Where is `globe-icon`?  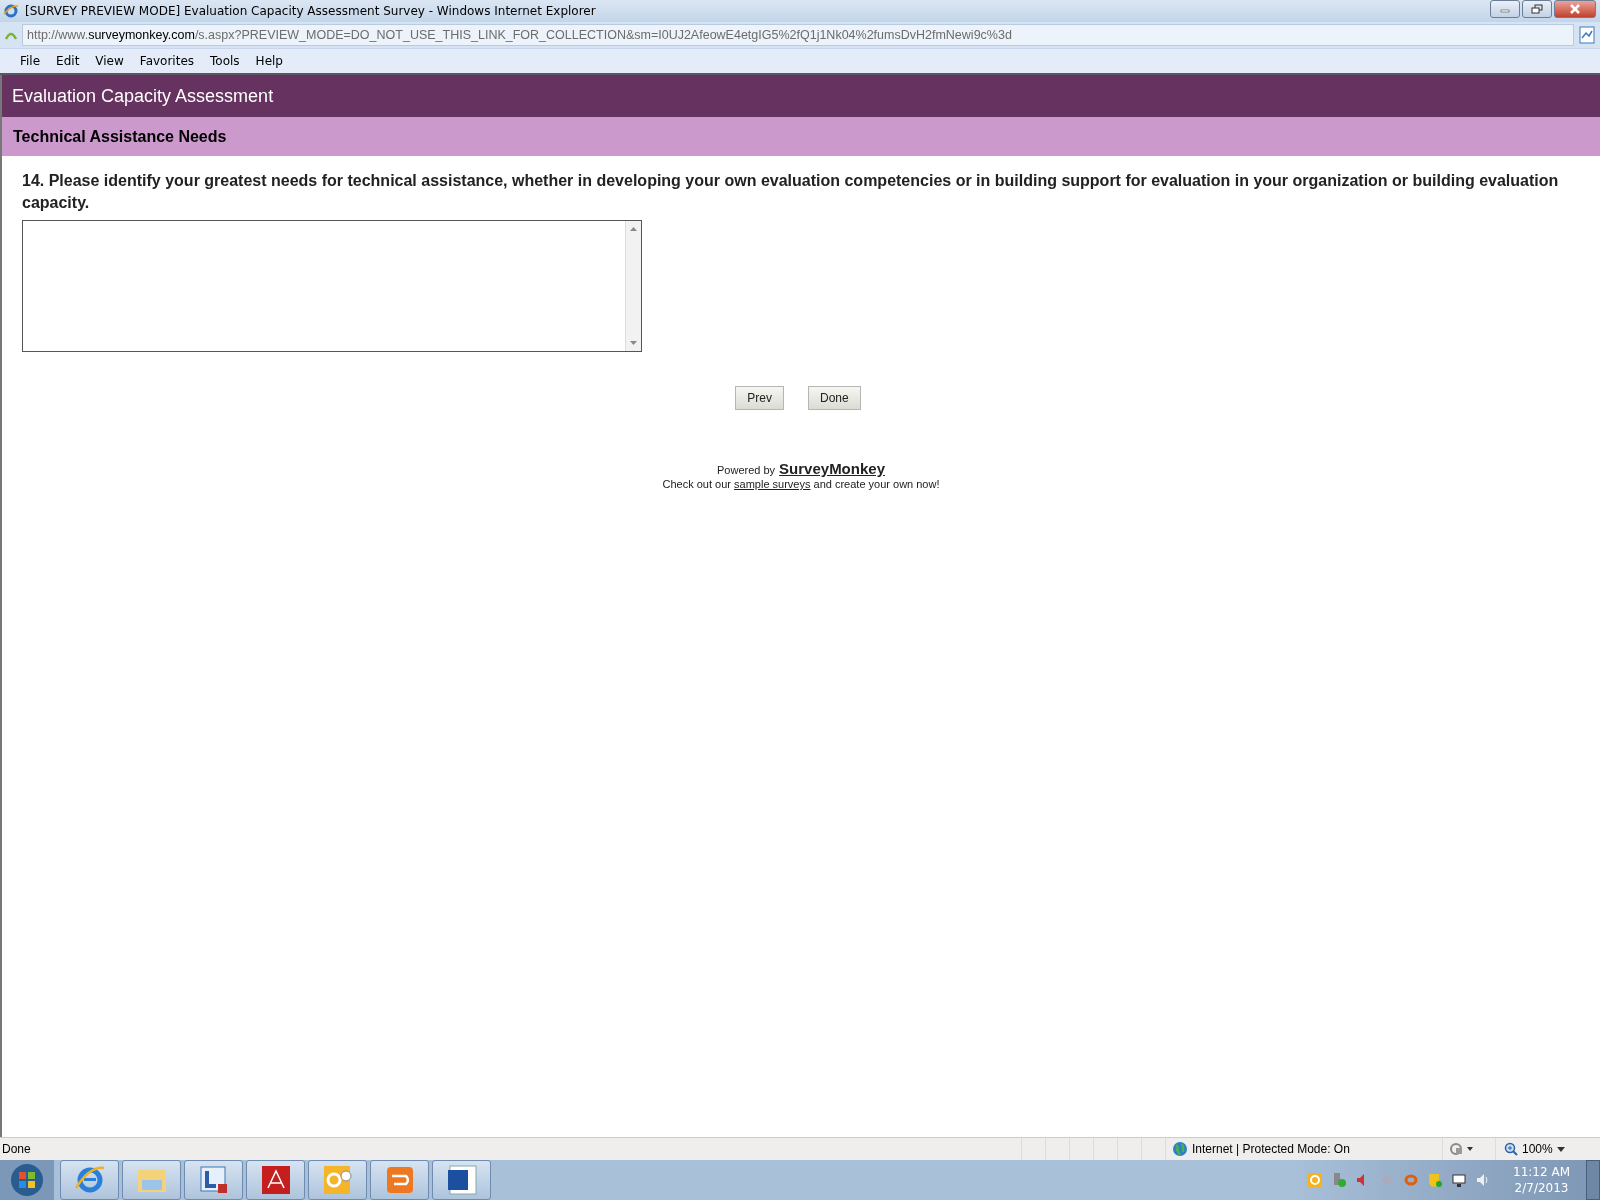
globe-icon is located at coordinates (1180, 1149).